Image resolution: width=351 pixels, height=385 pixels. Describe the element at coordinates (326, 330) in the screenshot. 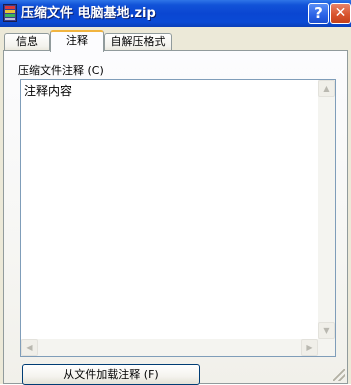

I see `scroll-down-icon: ▼` at that location.